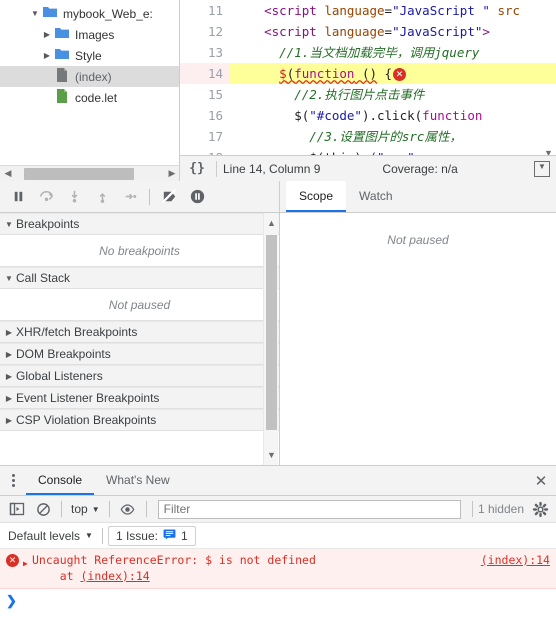 This screenshot has width=556, height=639. I want to click on popout-icon: ▼, so click(542, 168).